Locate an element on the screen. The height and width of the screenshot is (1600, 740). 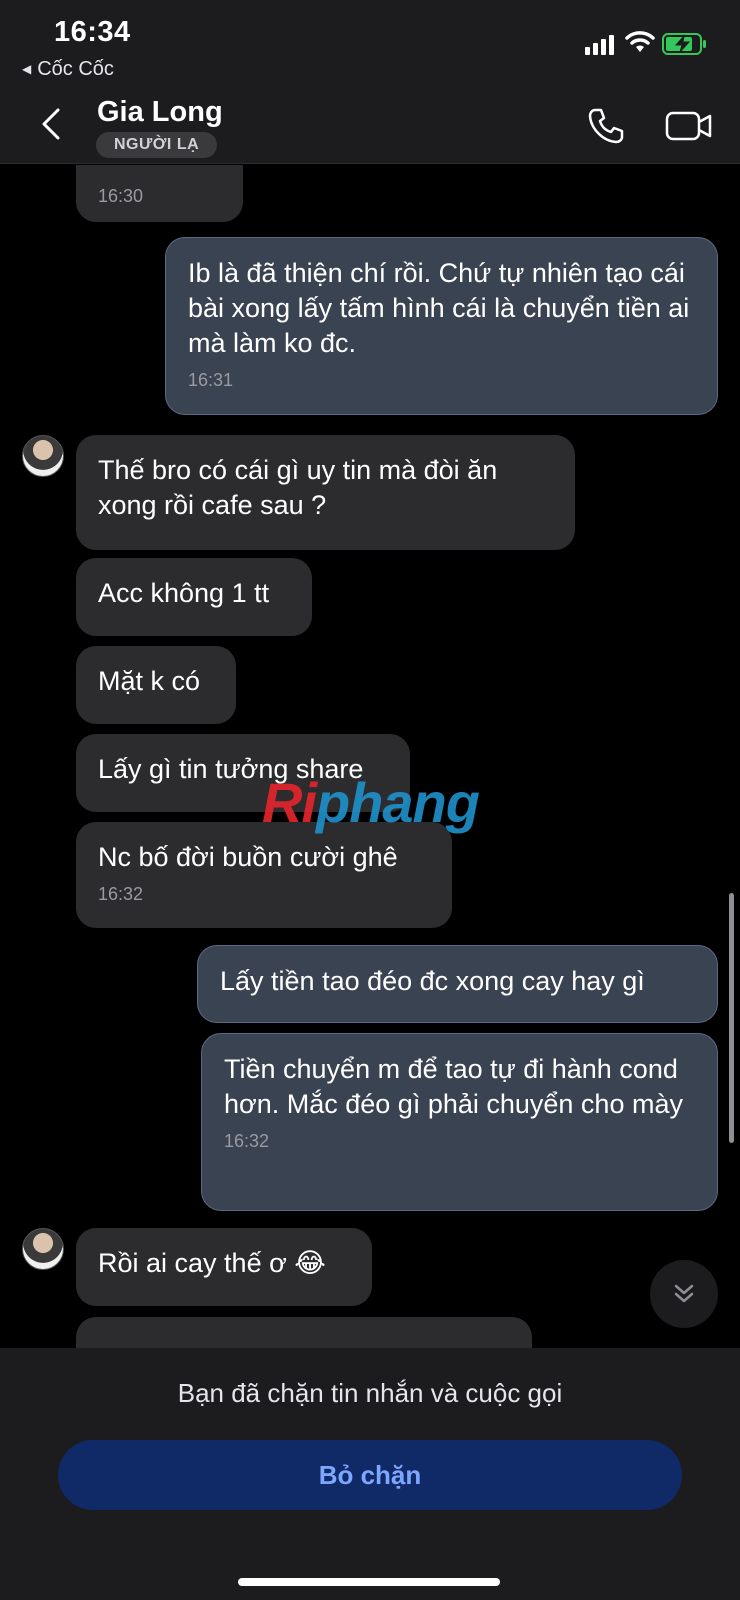
status-time: 16:34 is located at coordinates (92, 32).